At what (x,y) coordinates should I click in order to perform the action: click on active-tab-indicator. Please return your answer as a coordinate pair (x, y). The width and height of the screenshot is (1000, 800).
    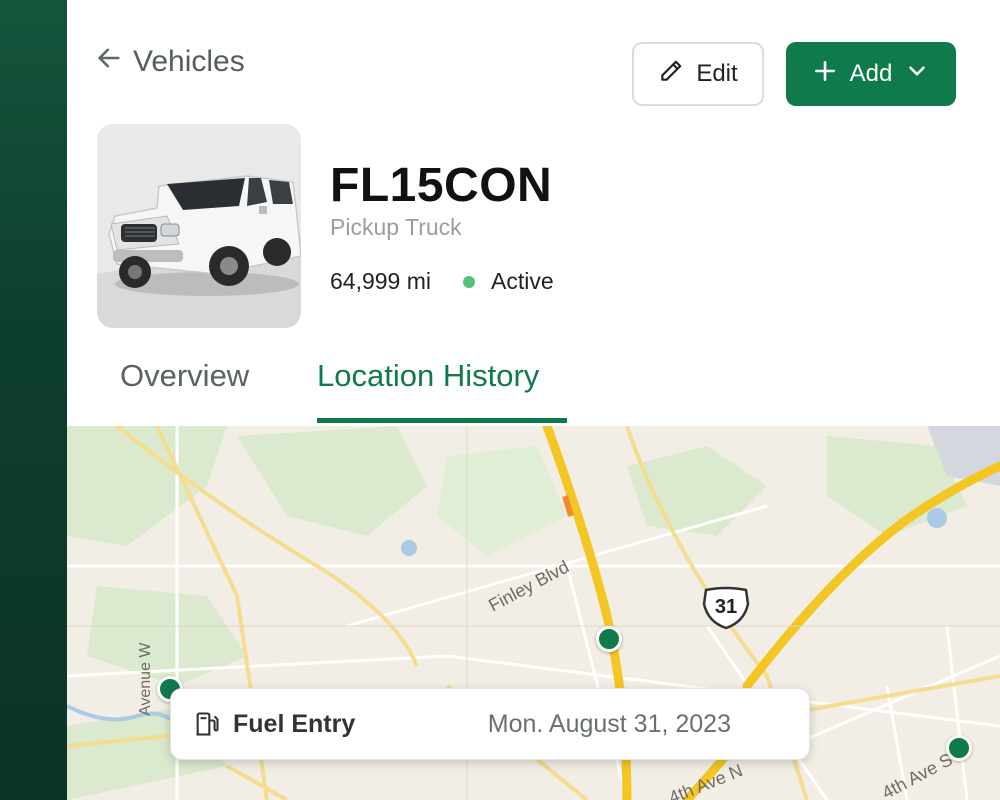
    Looking at the image, I should click on (442, 420).